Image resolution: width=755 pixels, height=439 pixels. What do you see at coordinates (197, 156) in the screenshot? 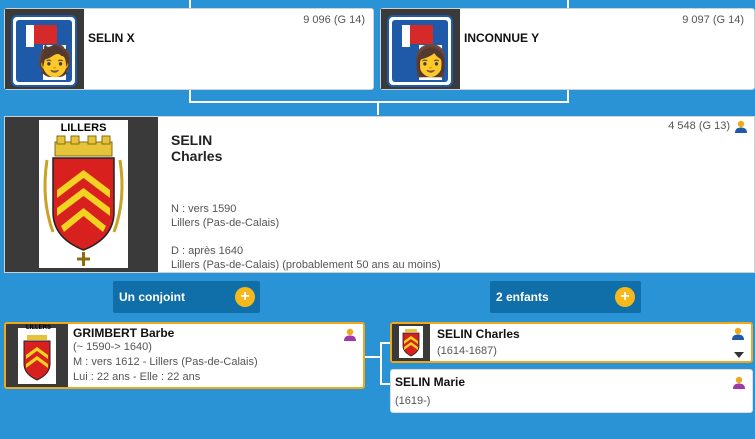
I see `main-given-name: Charles` at bounding box center [197, 156].